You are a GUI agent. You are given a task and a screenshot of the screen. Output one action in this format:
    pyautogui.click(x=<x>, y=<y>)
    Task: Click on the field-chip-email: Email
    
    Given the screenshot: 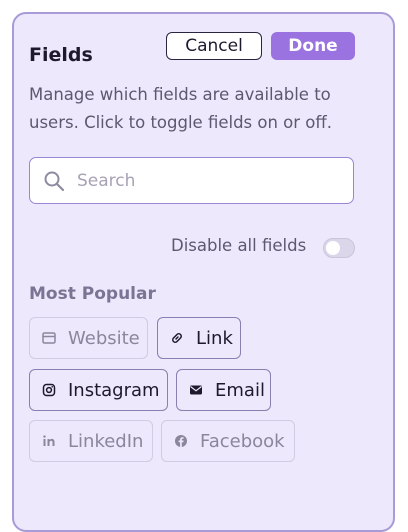 What is the action you would take?
    pyautogui.click(x=223, y=390)
    